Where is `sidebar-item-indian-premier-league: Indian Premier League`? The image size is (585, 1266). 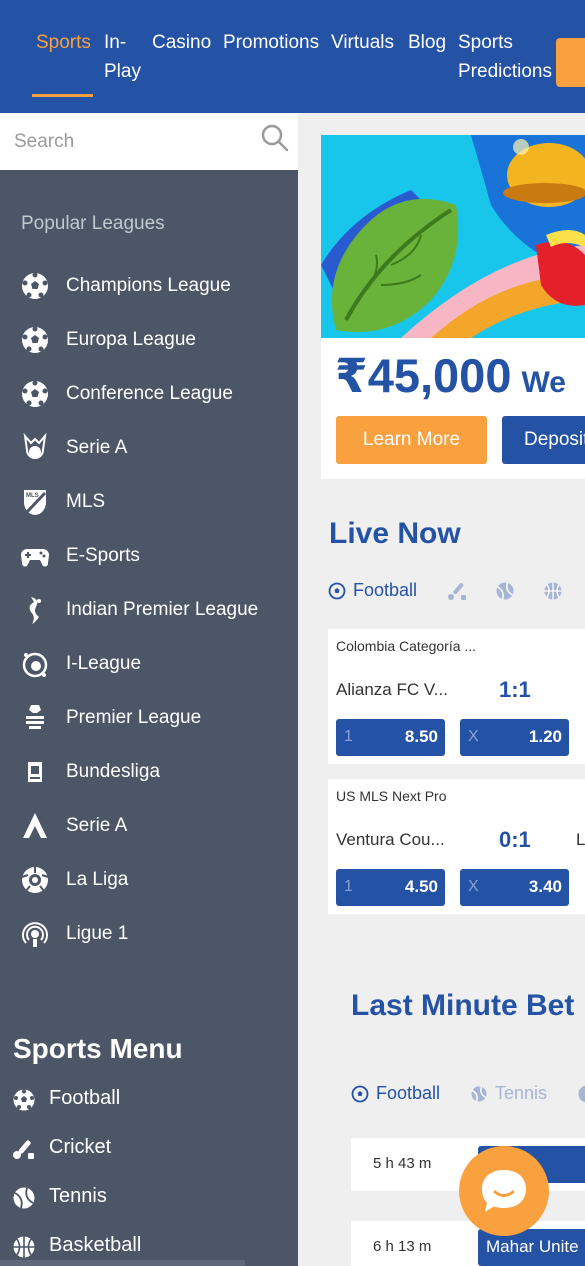 sidebar-item-indian-premier-league: Indian Premier League is located at coordinates (149, 610).